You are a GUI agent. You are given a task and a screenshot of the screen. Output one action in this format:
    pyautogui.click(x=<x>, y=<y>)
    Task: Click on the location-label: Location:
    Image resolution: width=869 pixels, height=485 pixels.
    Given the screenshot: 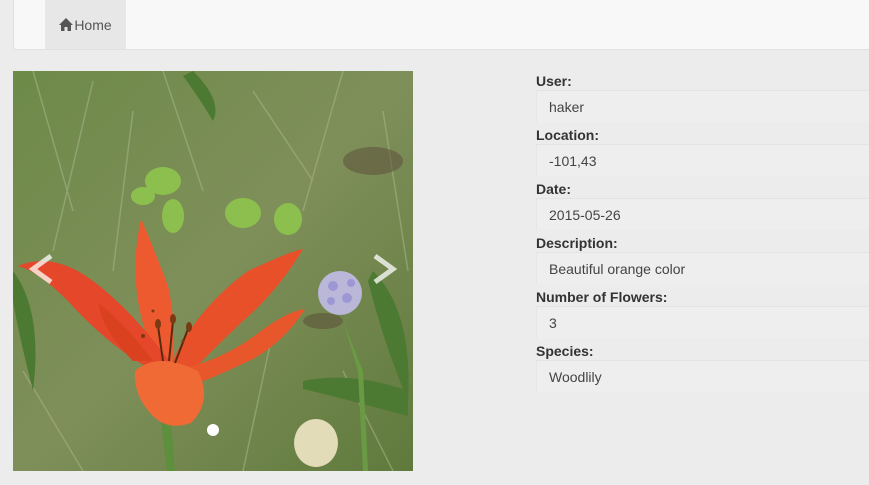 What is the action you would take?
    pyautogui.click(x=567, y=135)
    